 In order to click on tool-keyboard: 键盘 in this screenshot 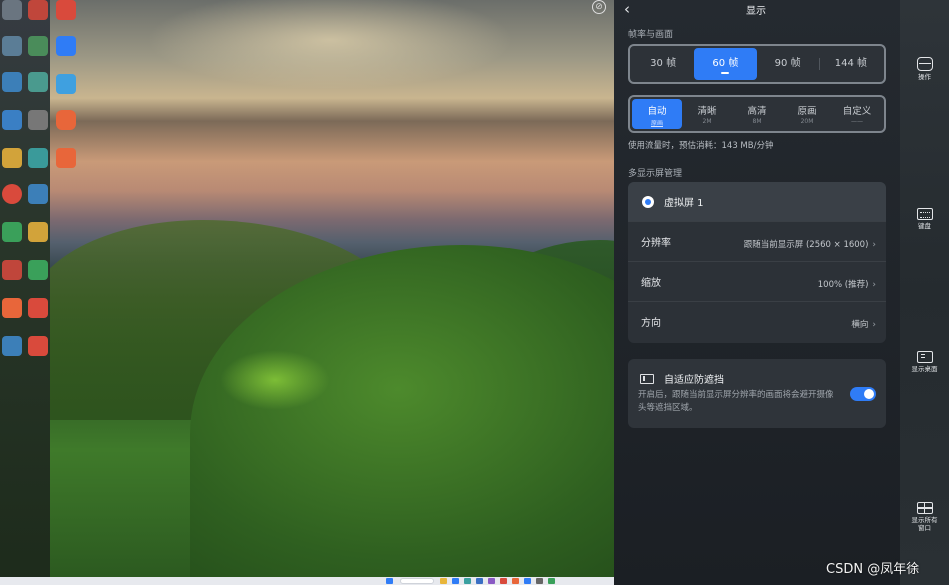, I will do `click(924, 219)`.